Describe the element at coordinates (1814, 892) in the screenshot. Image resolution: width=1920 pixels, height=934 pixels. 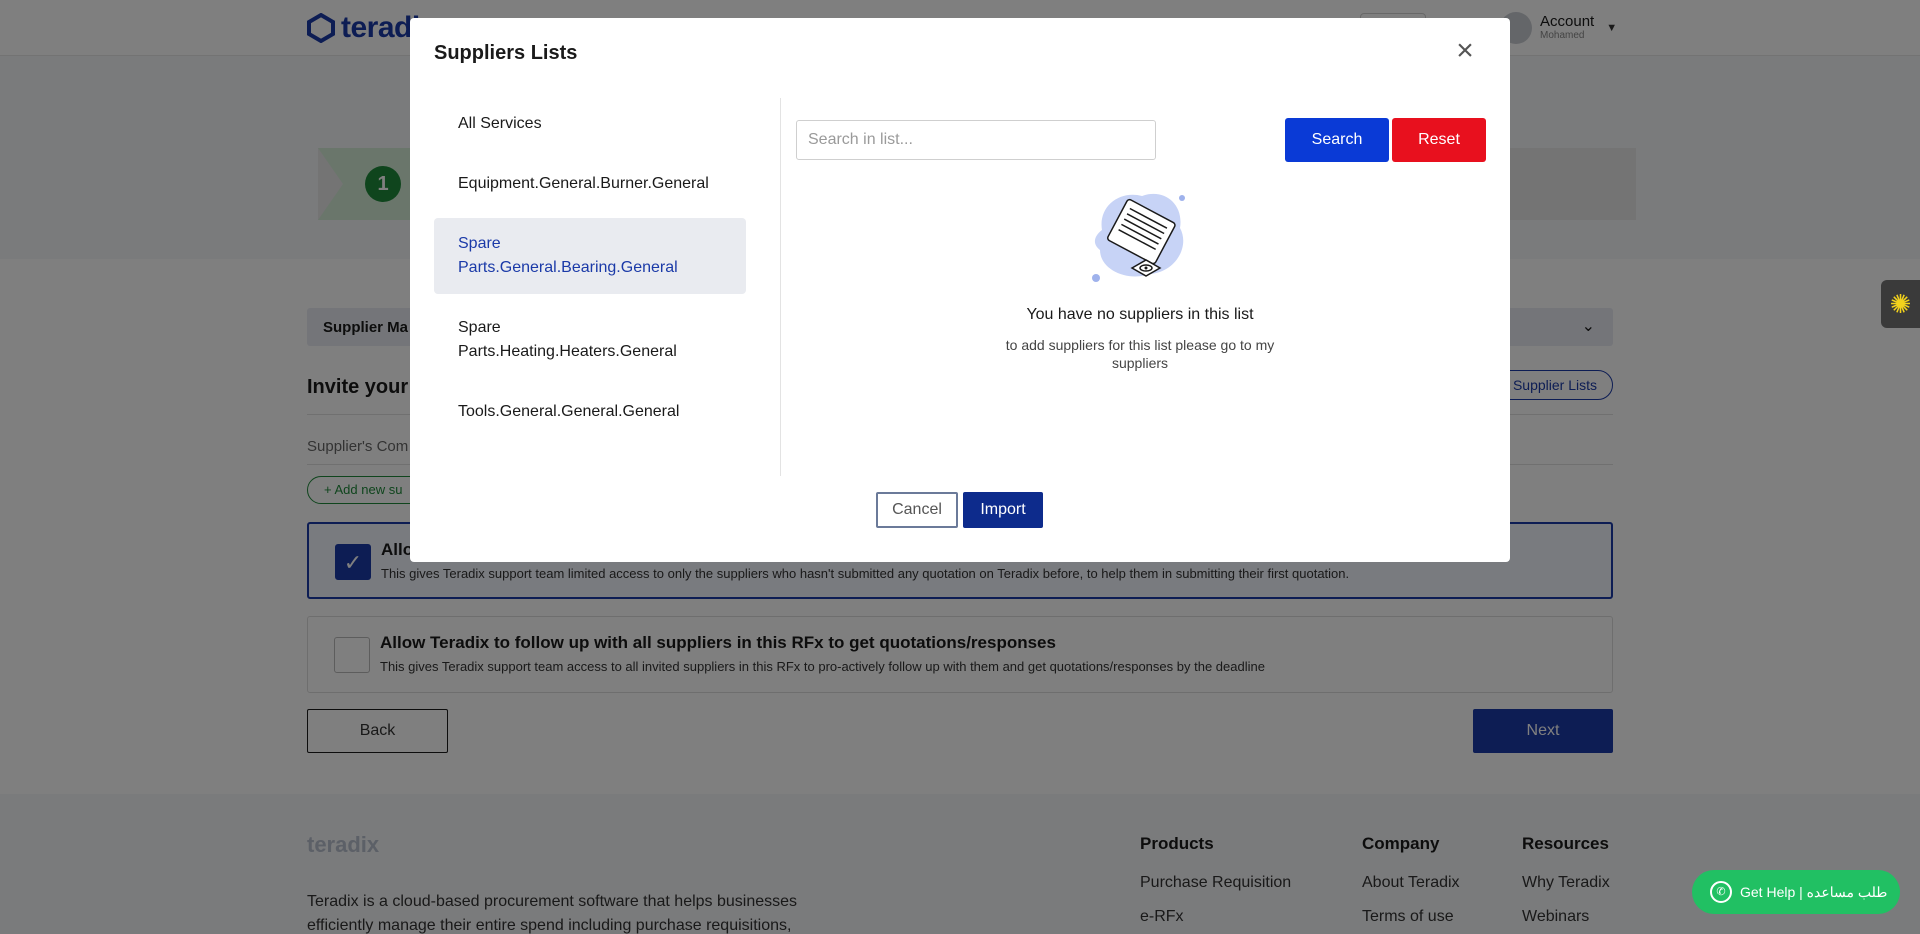
I see `help-label: Get Help | طلب مساعده` at that location.